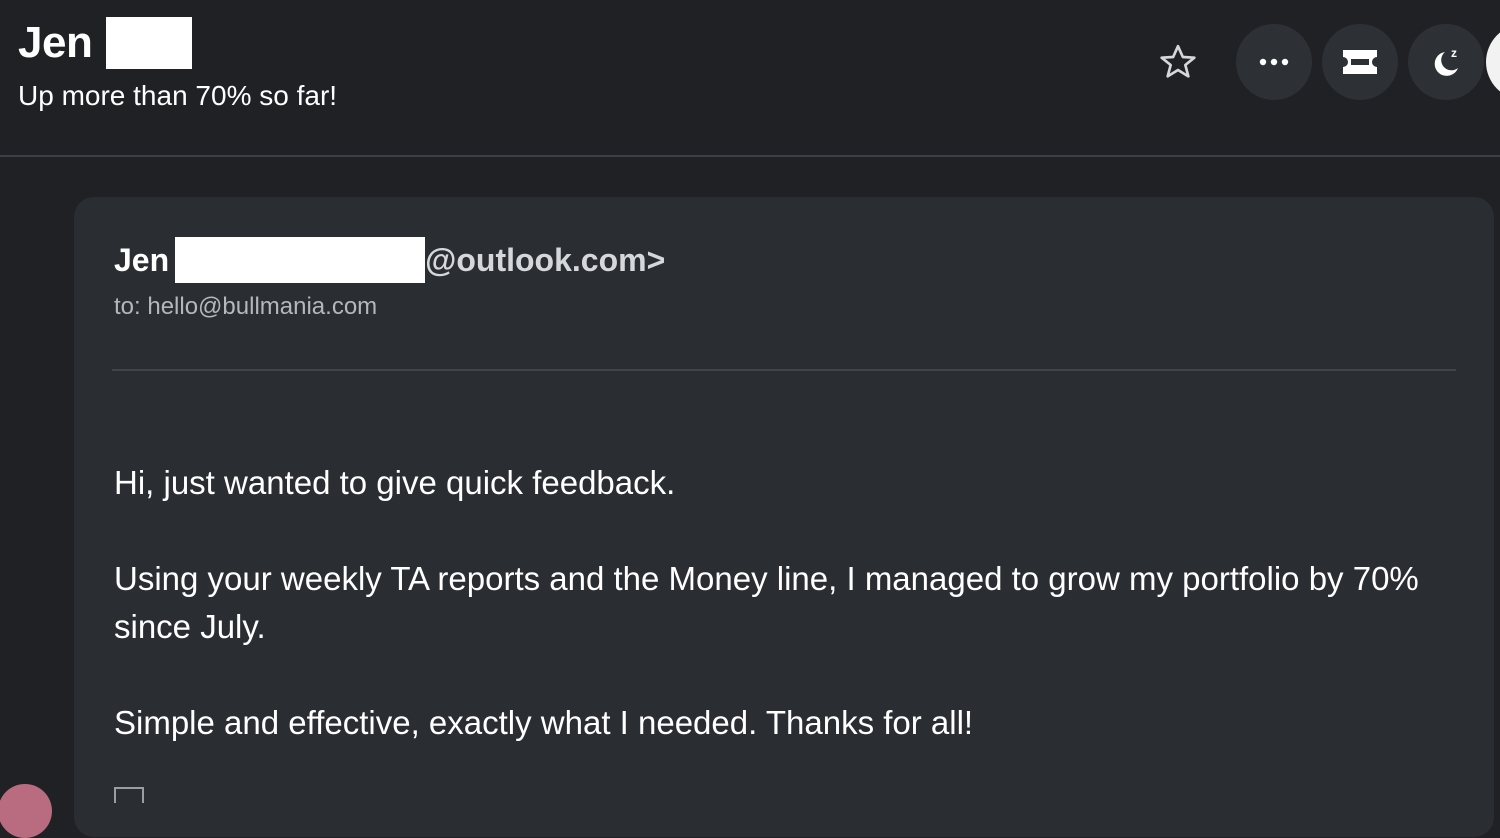 This screenshot has width=1500, height=838. I want to click on ticket-icon, so click(1360, 62).